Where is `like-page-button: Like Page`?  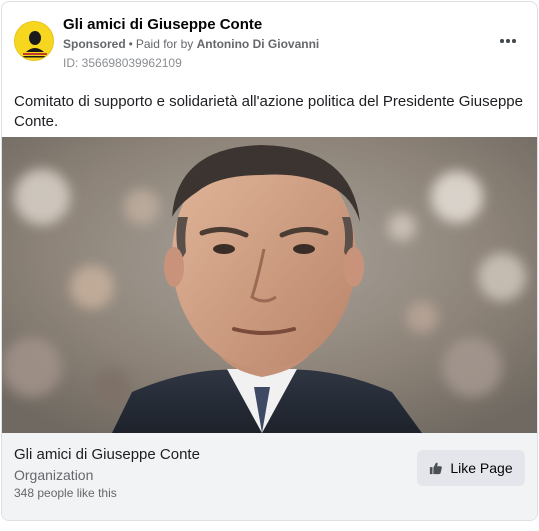
like-page-button: Like Page is located at coordinates (471, 468).